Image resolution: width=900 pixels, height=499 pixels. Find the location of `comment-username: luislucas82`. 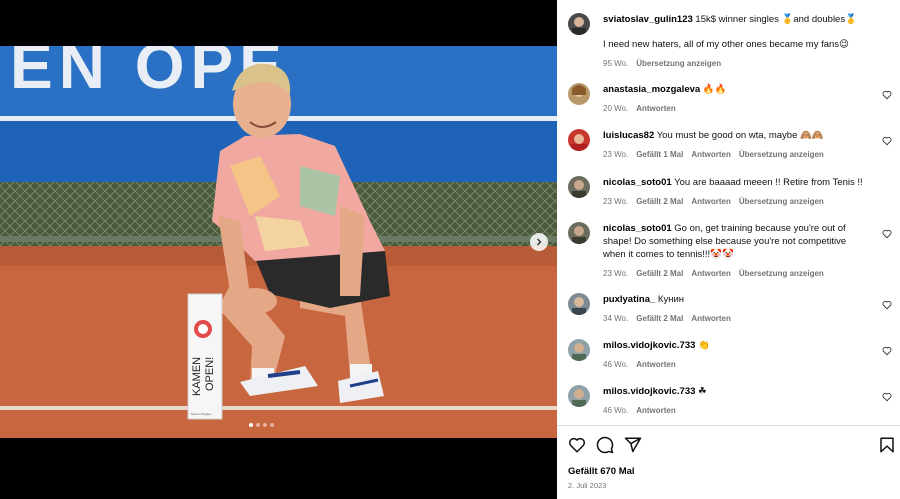

comment-username: luislucas82 is located at coordinates (628, 135).